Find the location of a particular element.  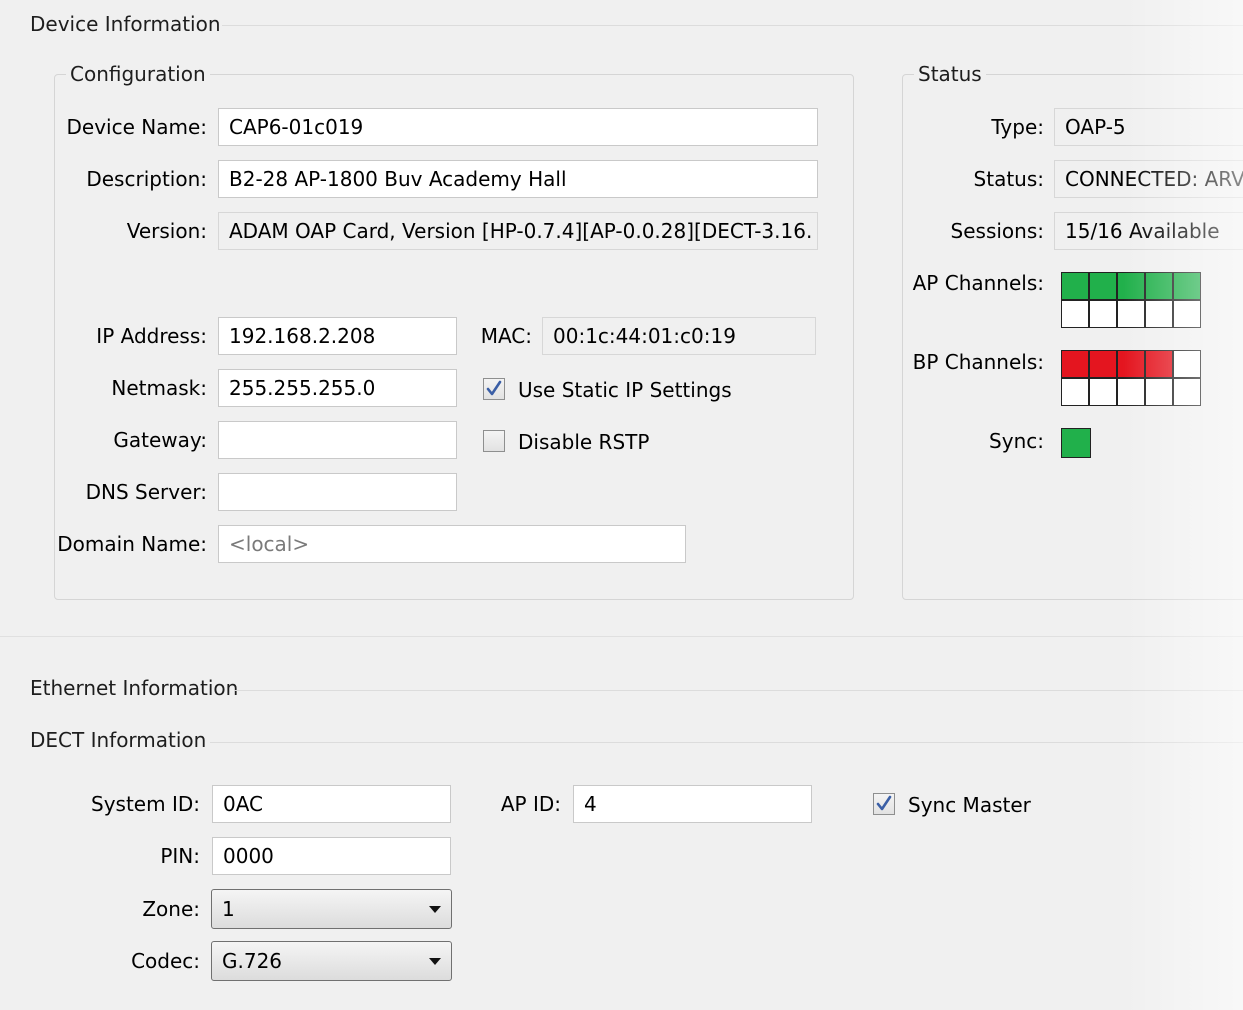

status-group is located at coordinates (1072, 337).